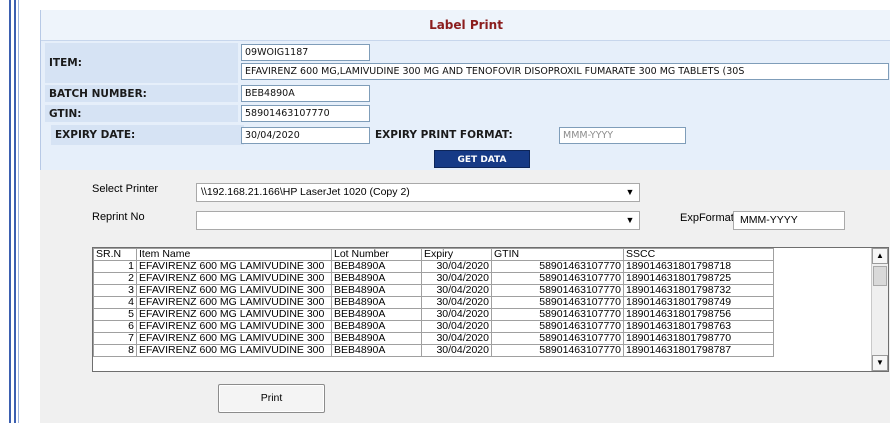 The height and width of the screenshot is (423, 890). What do you see at coordinates (115, 254) in the screenshot?
I see `column-header: SR.N` at bounding box center [115, 254].